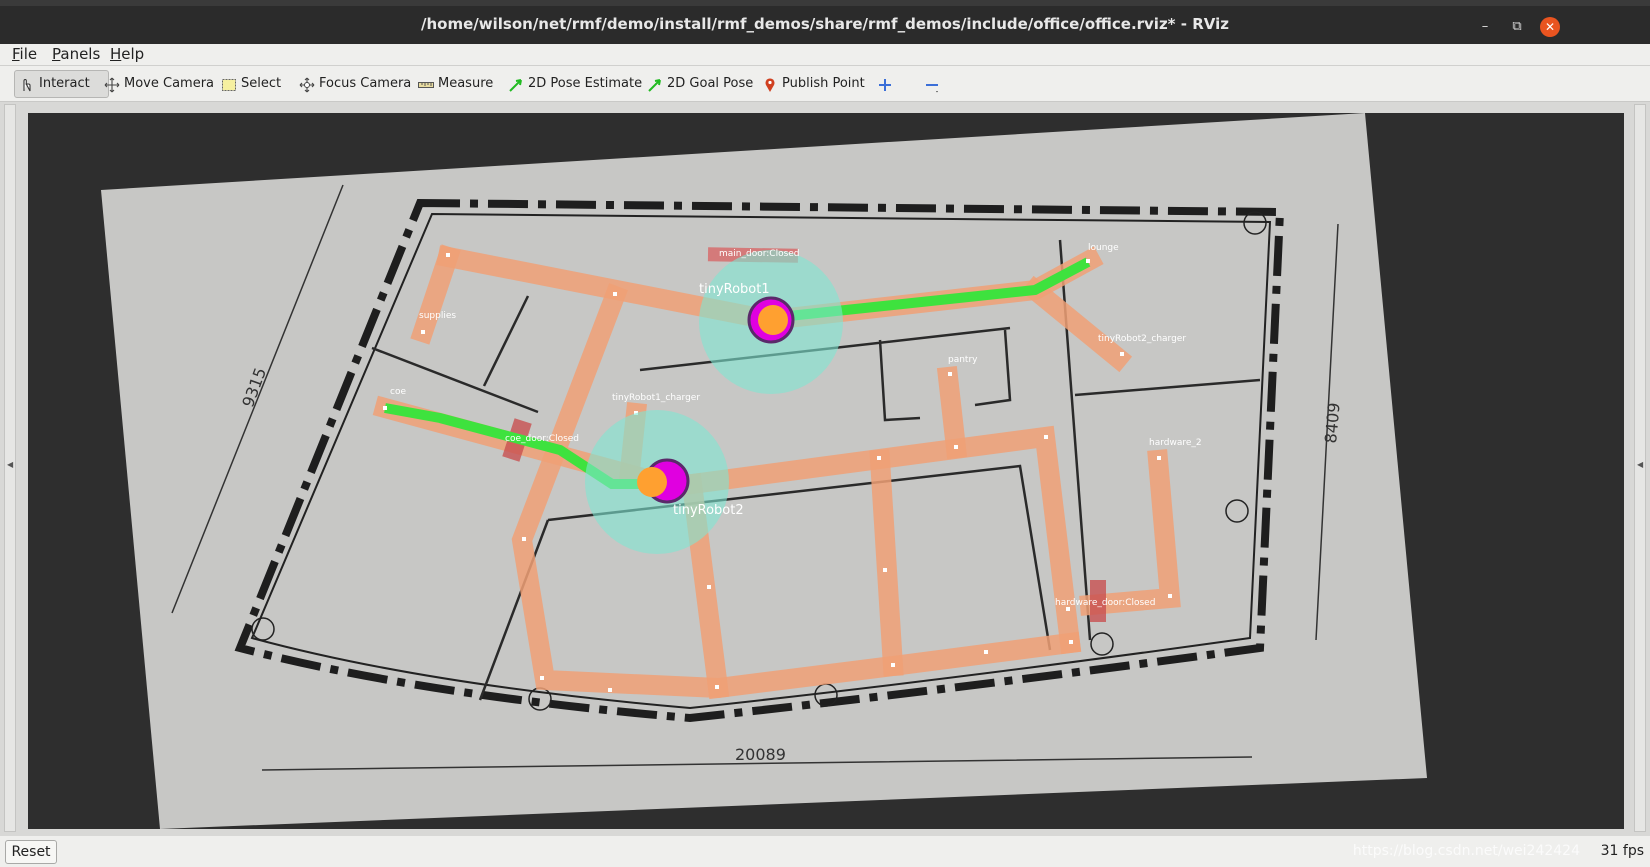 This screenshot has height=867, width=1650. I want to click on waypoint-label-supplies: supplies, so click(437, 316).